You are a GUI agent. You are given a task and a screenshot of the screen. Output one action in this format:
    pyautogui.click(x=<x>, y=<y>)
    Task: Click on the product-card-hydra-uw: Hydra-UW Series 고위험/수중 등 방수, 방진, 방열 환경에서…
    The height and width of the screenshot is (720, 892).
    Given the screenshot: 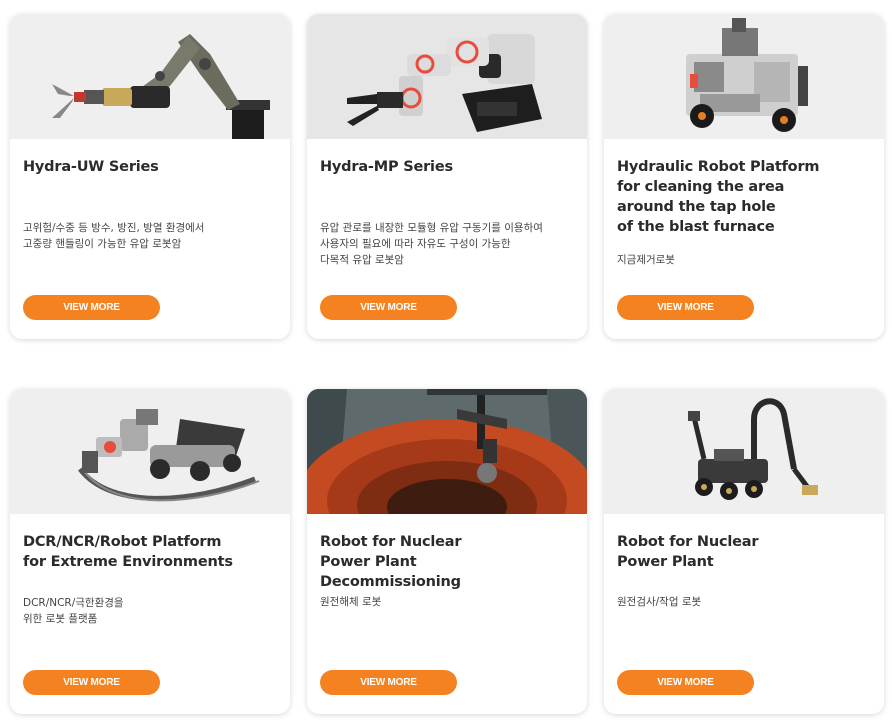 What is the action you would take?
    pyautogui.click(x=150, y=176)
    